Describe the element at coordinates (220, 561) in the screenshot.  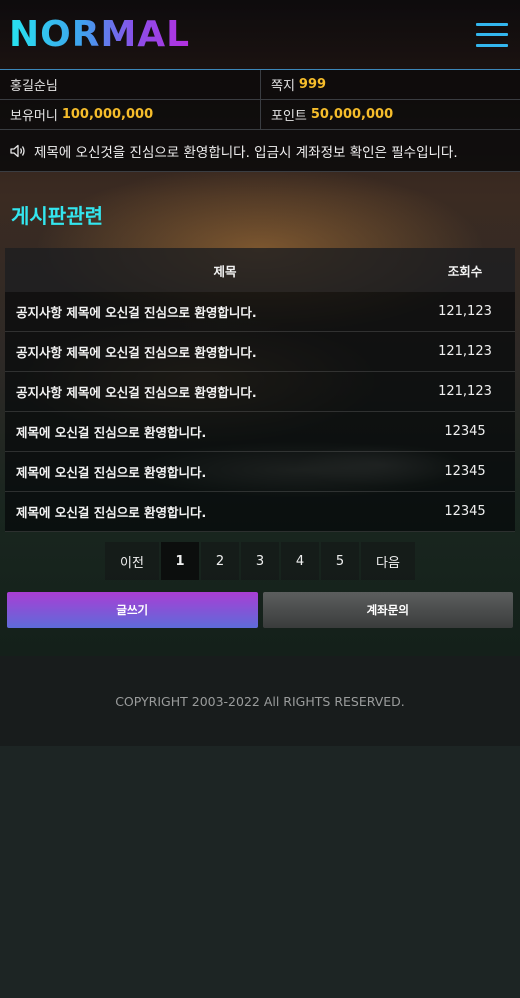
I see `page-2-button: 2` at that location.